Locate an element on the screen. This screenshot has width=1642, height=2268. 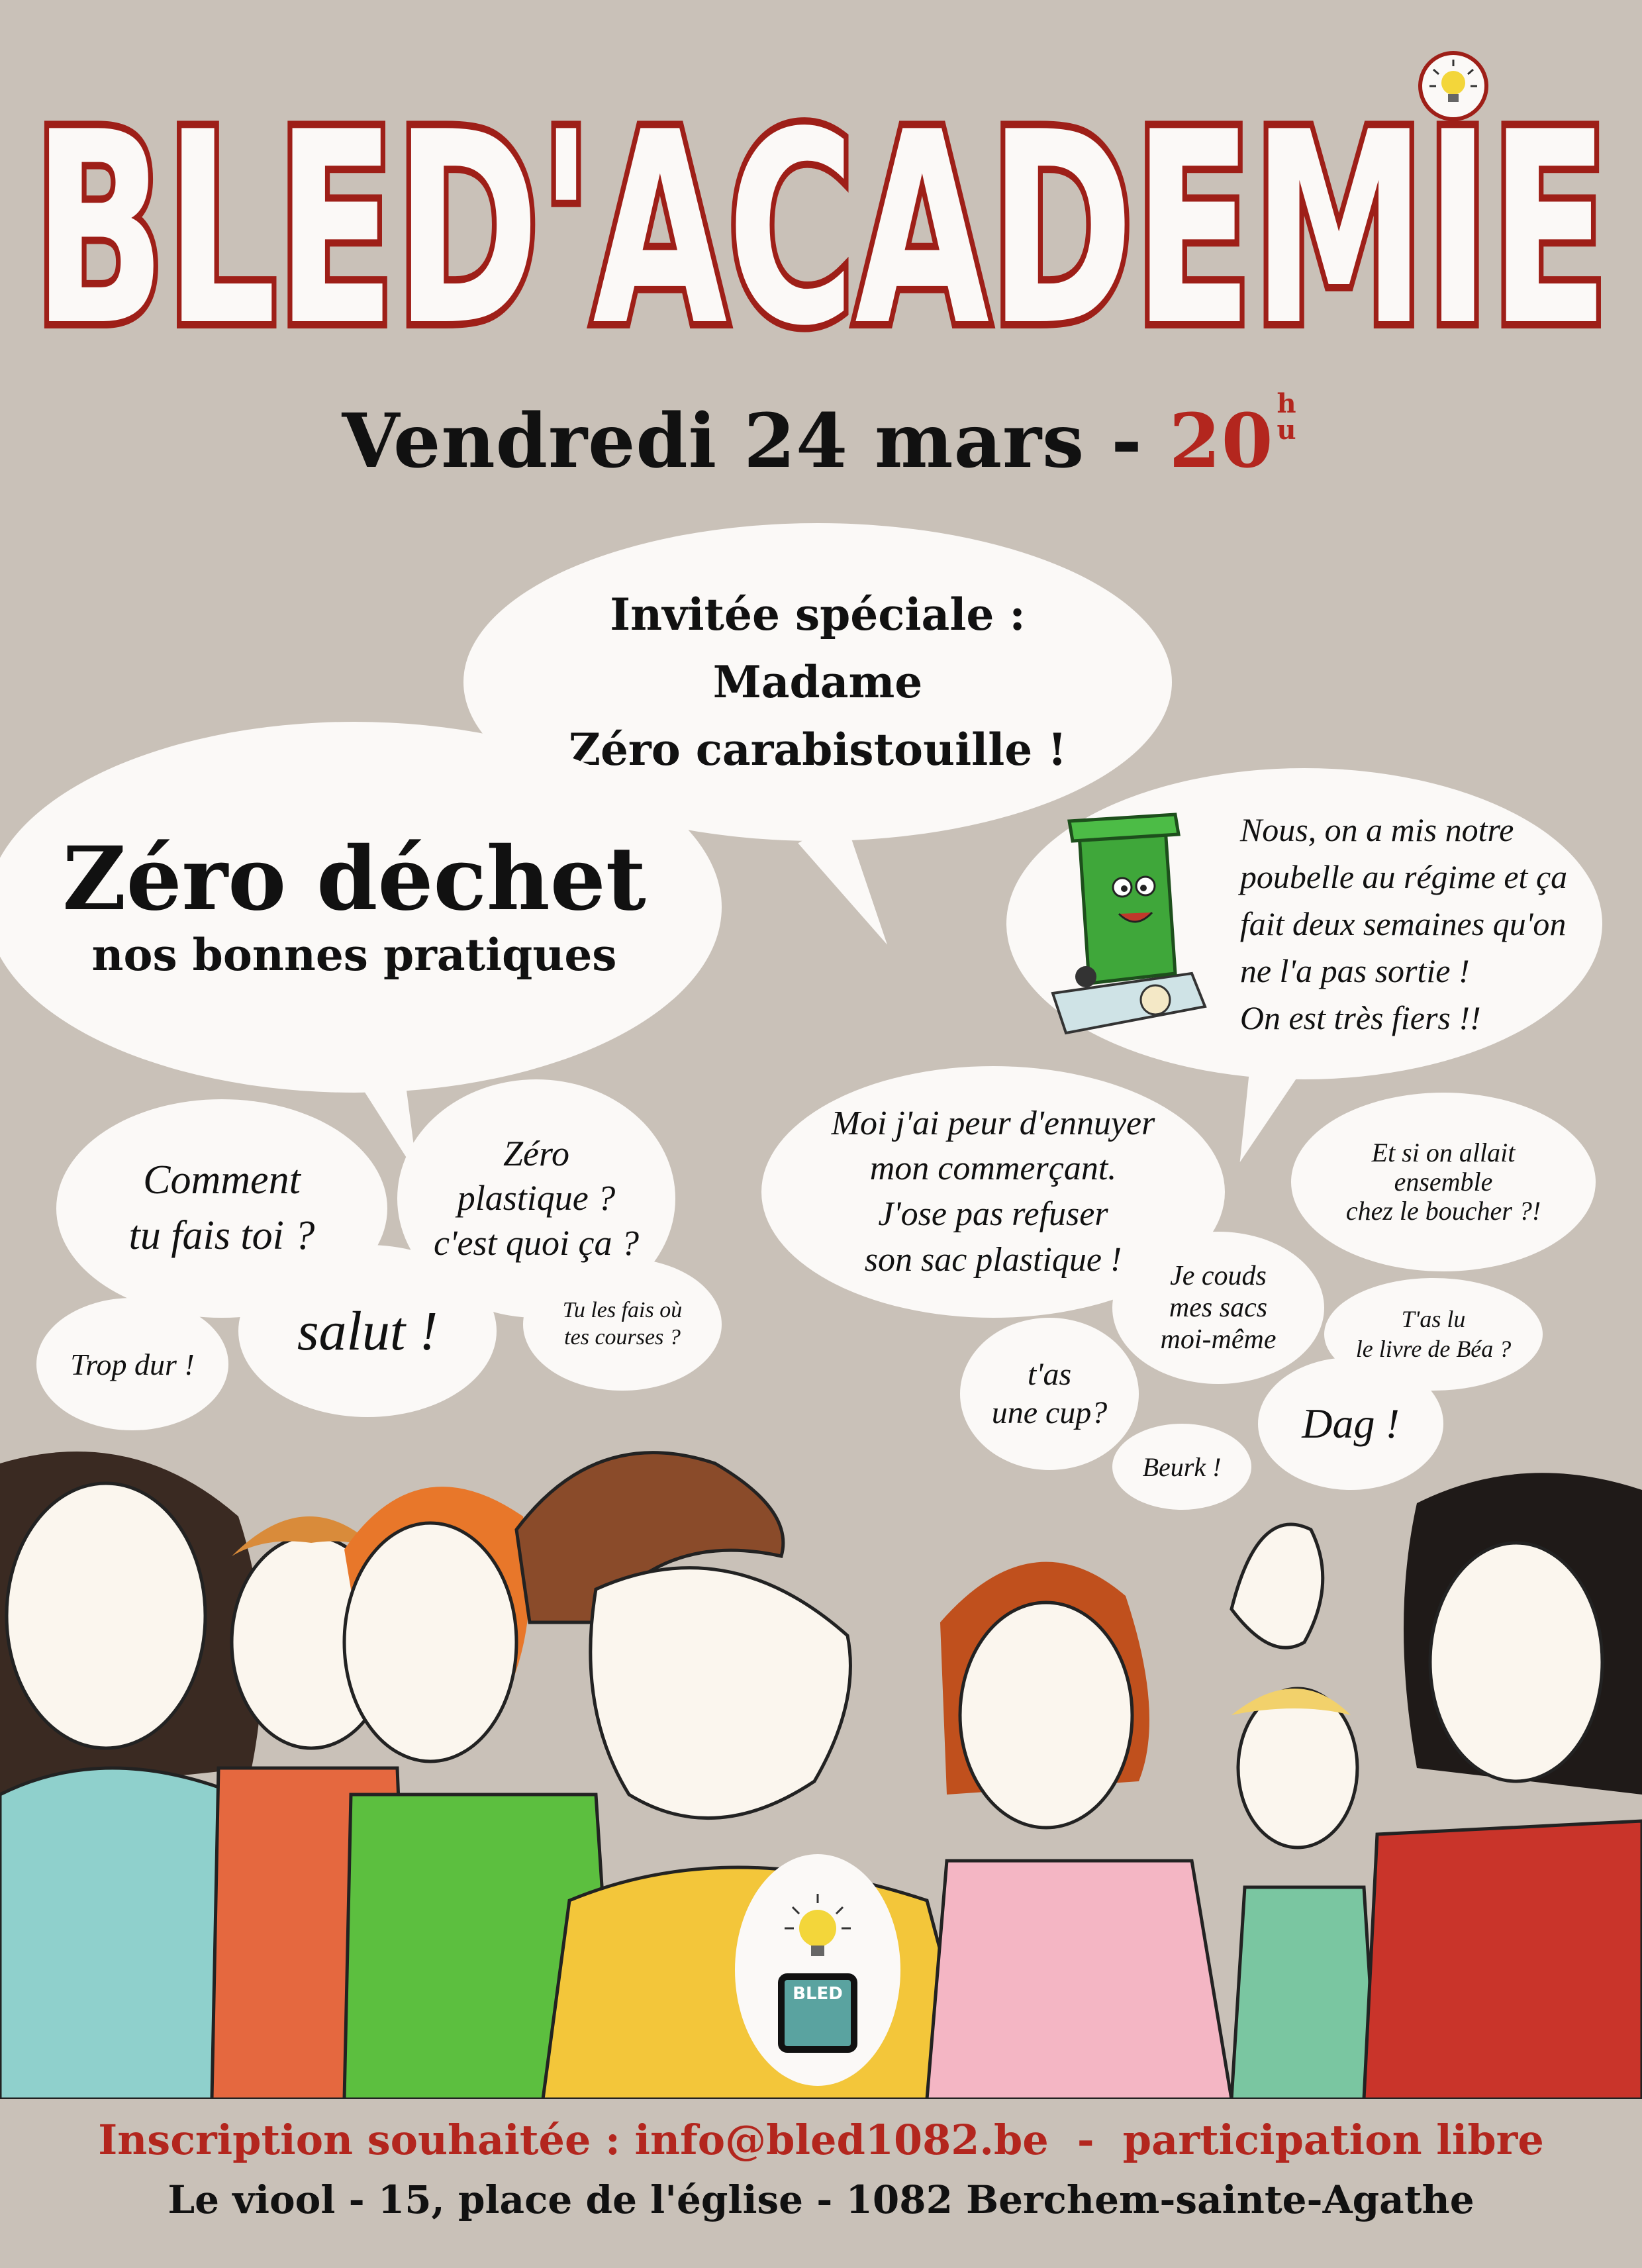
courses-bubble: Tu les fais où tes courses ? is located at coordinates (622, 1325).